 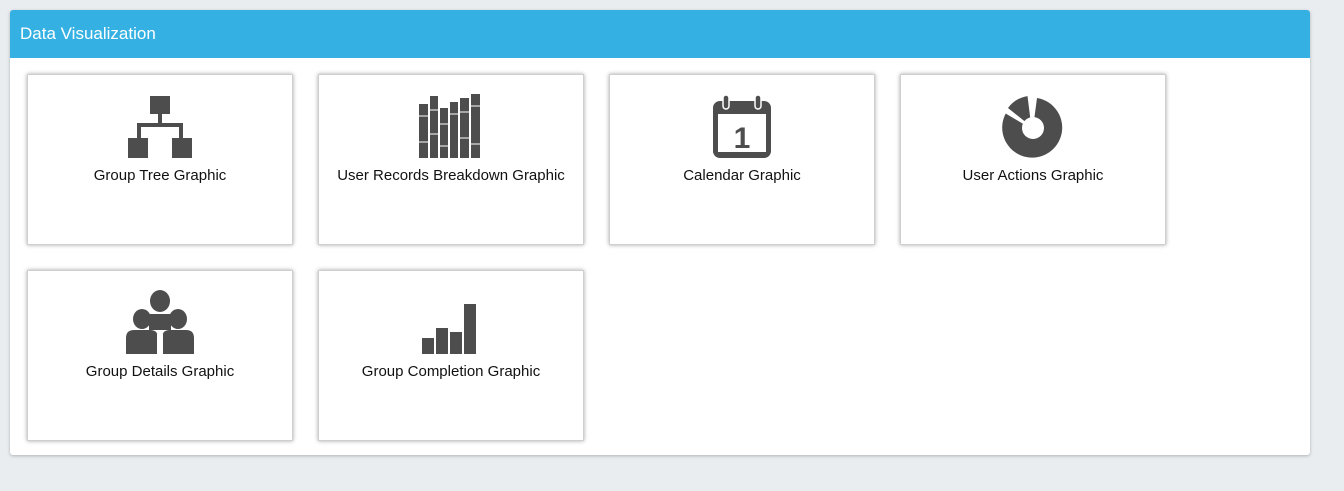 I want to click on group-tree-tile: Group Tree Graphic, so click(x=160, y=159).